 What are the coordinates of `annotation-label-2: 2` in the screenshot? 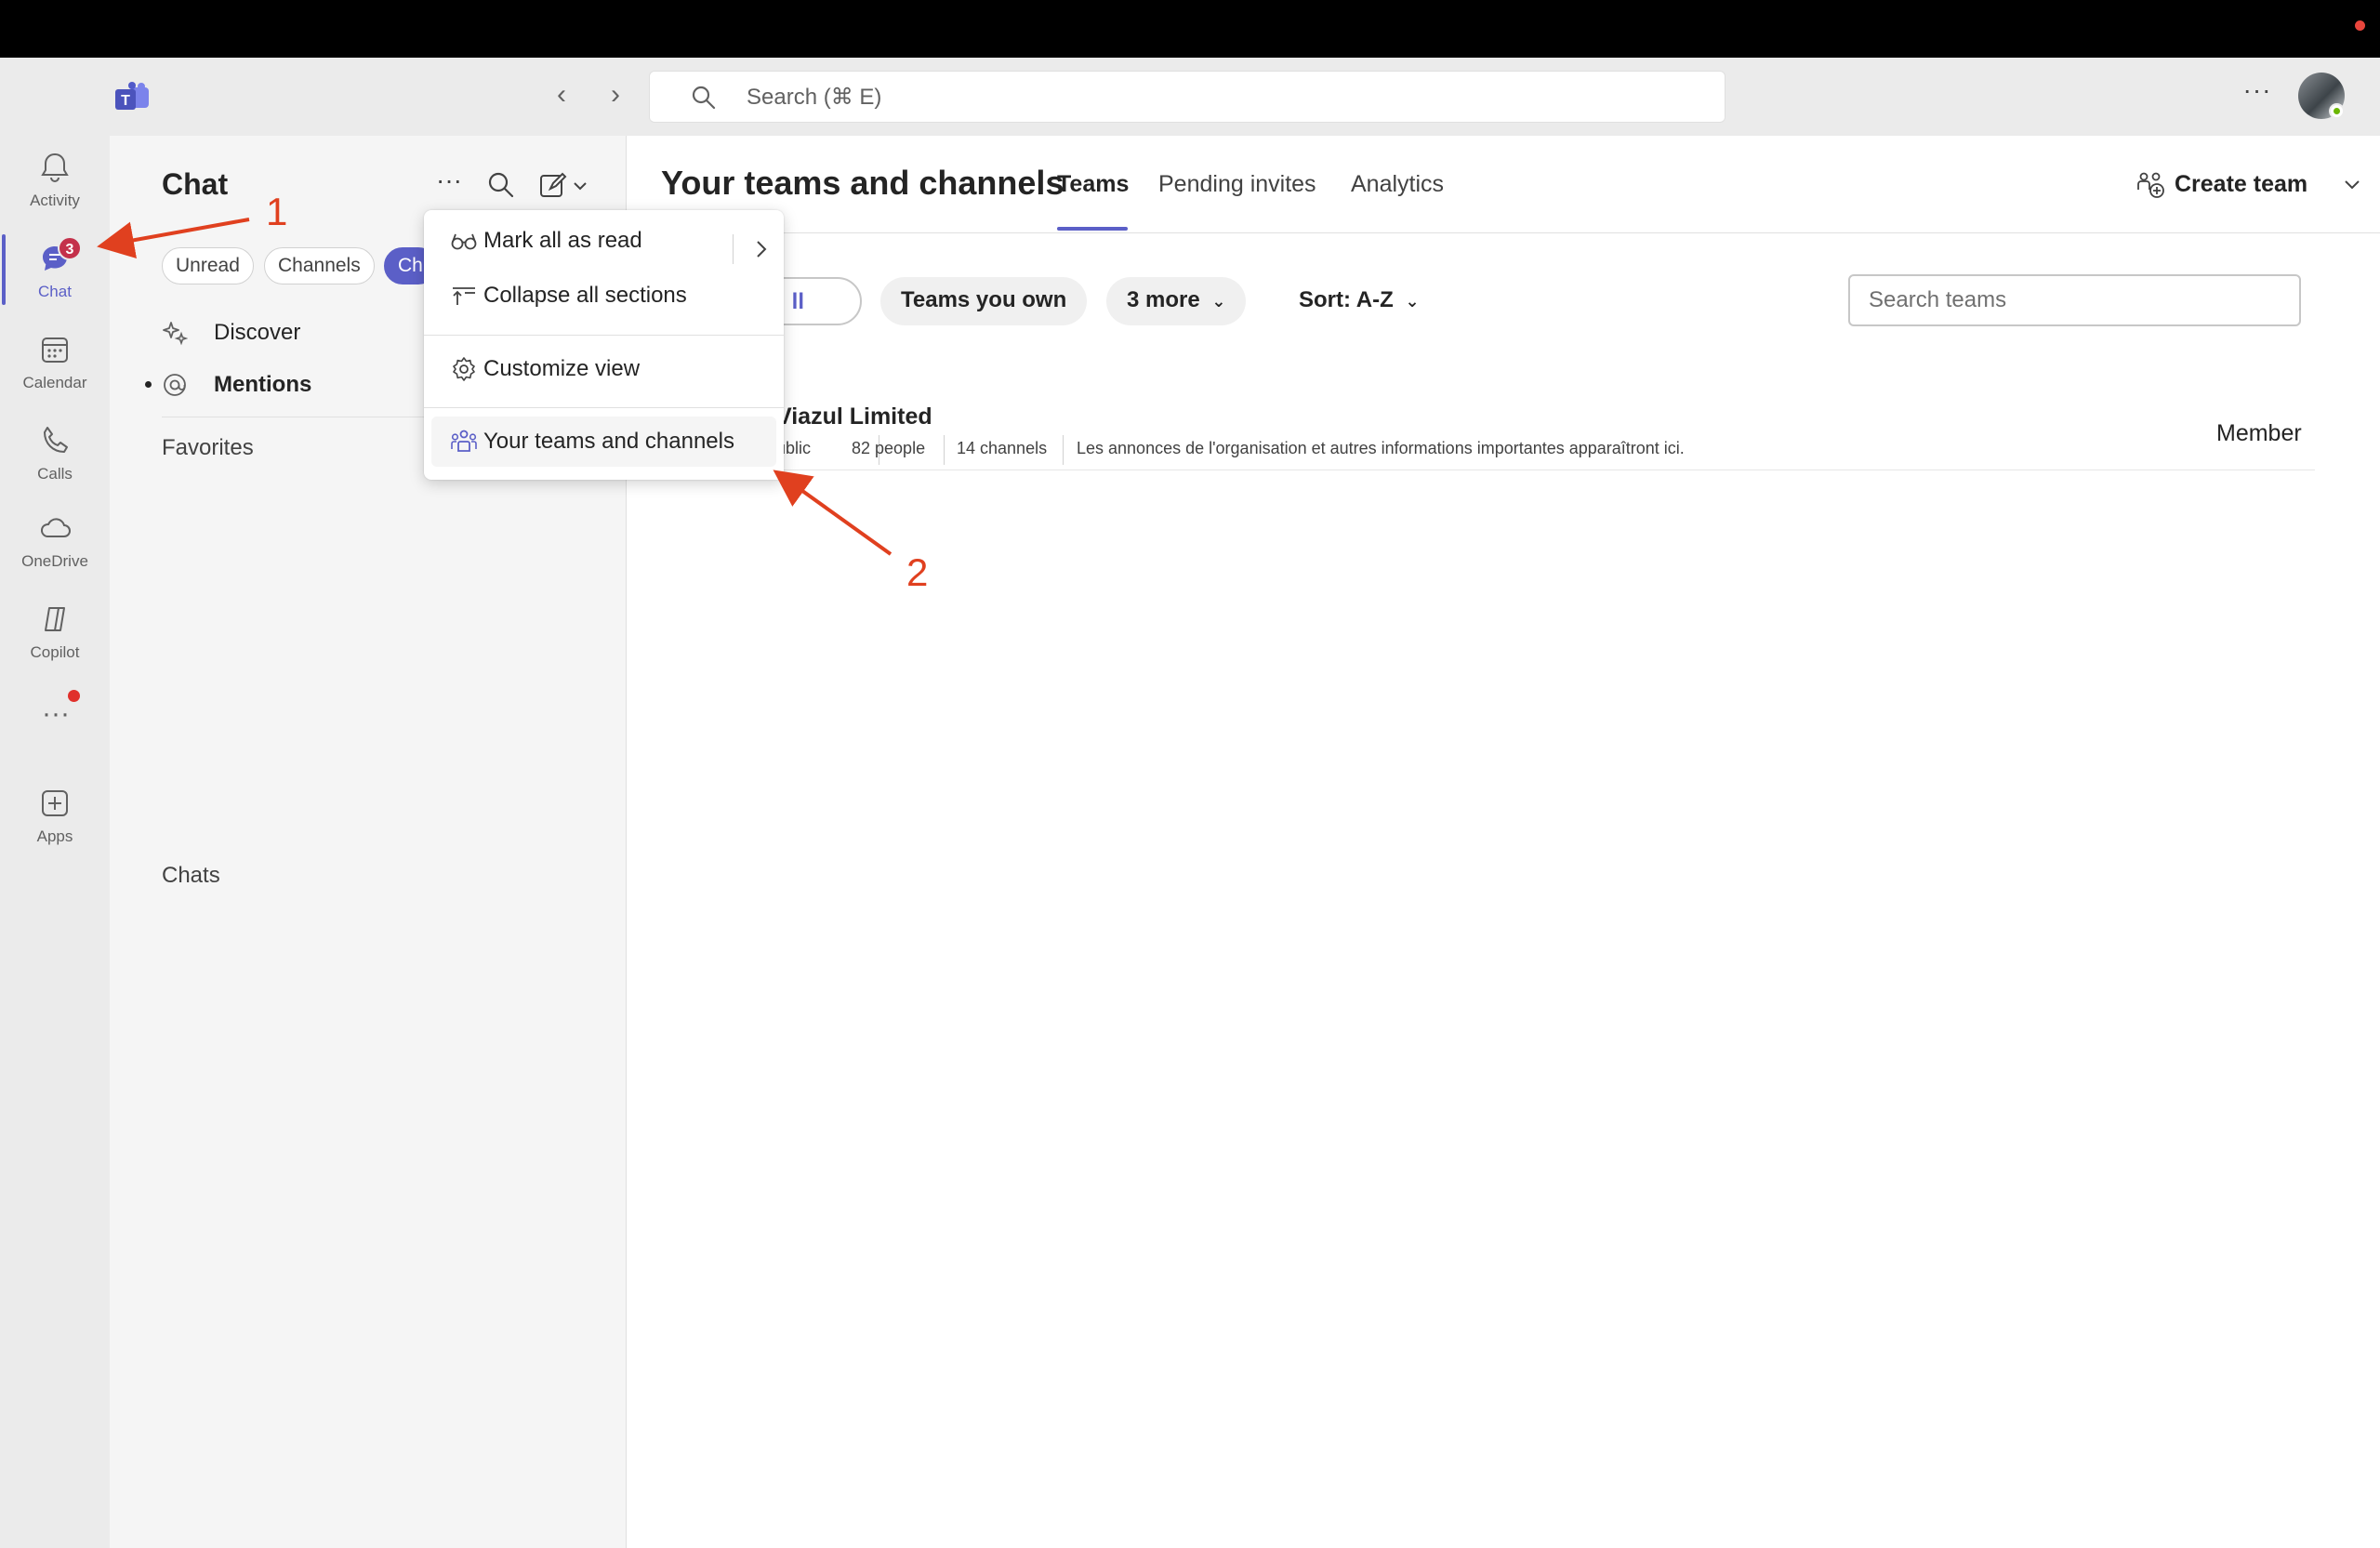 It's located at (917, 572).